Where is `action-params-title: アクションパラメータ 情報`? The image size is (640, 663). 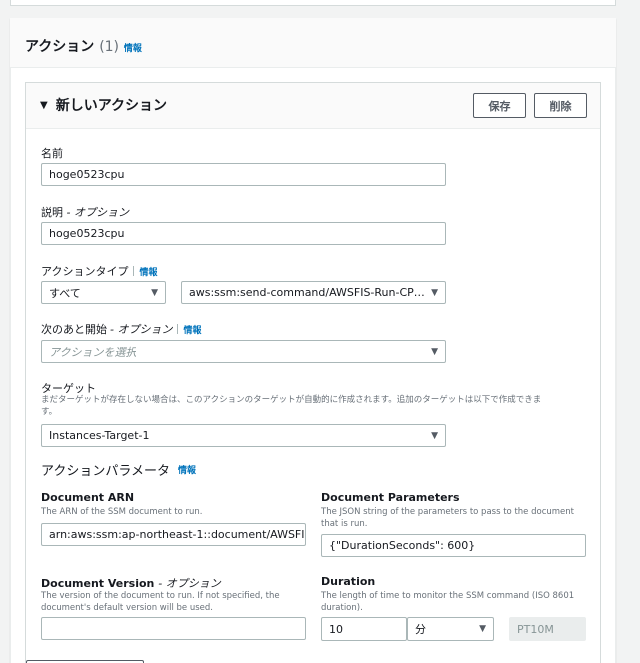 action-params-title: アクションパラメータ 情報 is located at coordinates (118, 469).